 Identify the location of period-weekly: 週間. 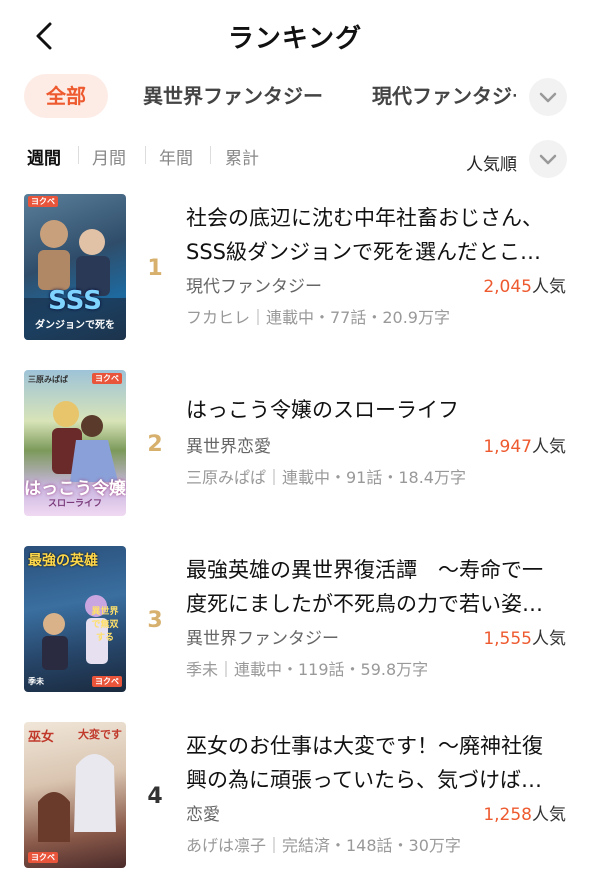
(44, 156).